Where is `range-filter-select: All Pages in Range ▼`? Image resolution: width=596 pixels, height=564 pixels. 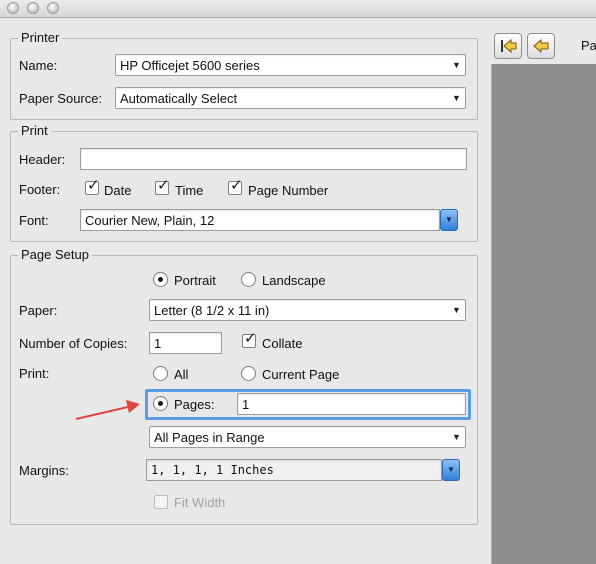 range-filter-select: All Pages in Range ▼ is located at coordinates (307, 437).